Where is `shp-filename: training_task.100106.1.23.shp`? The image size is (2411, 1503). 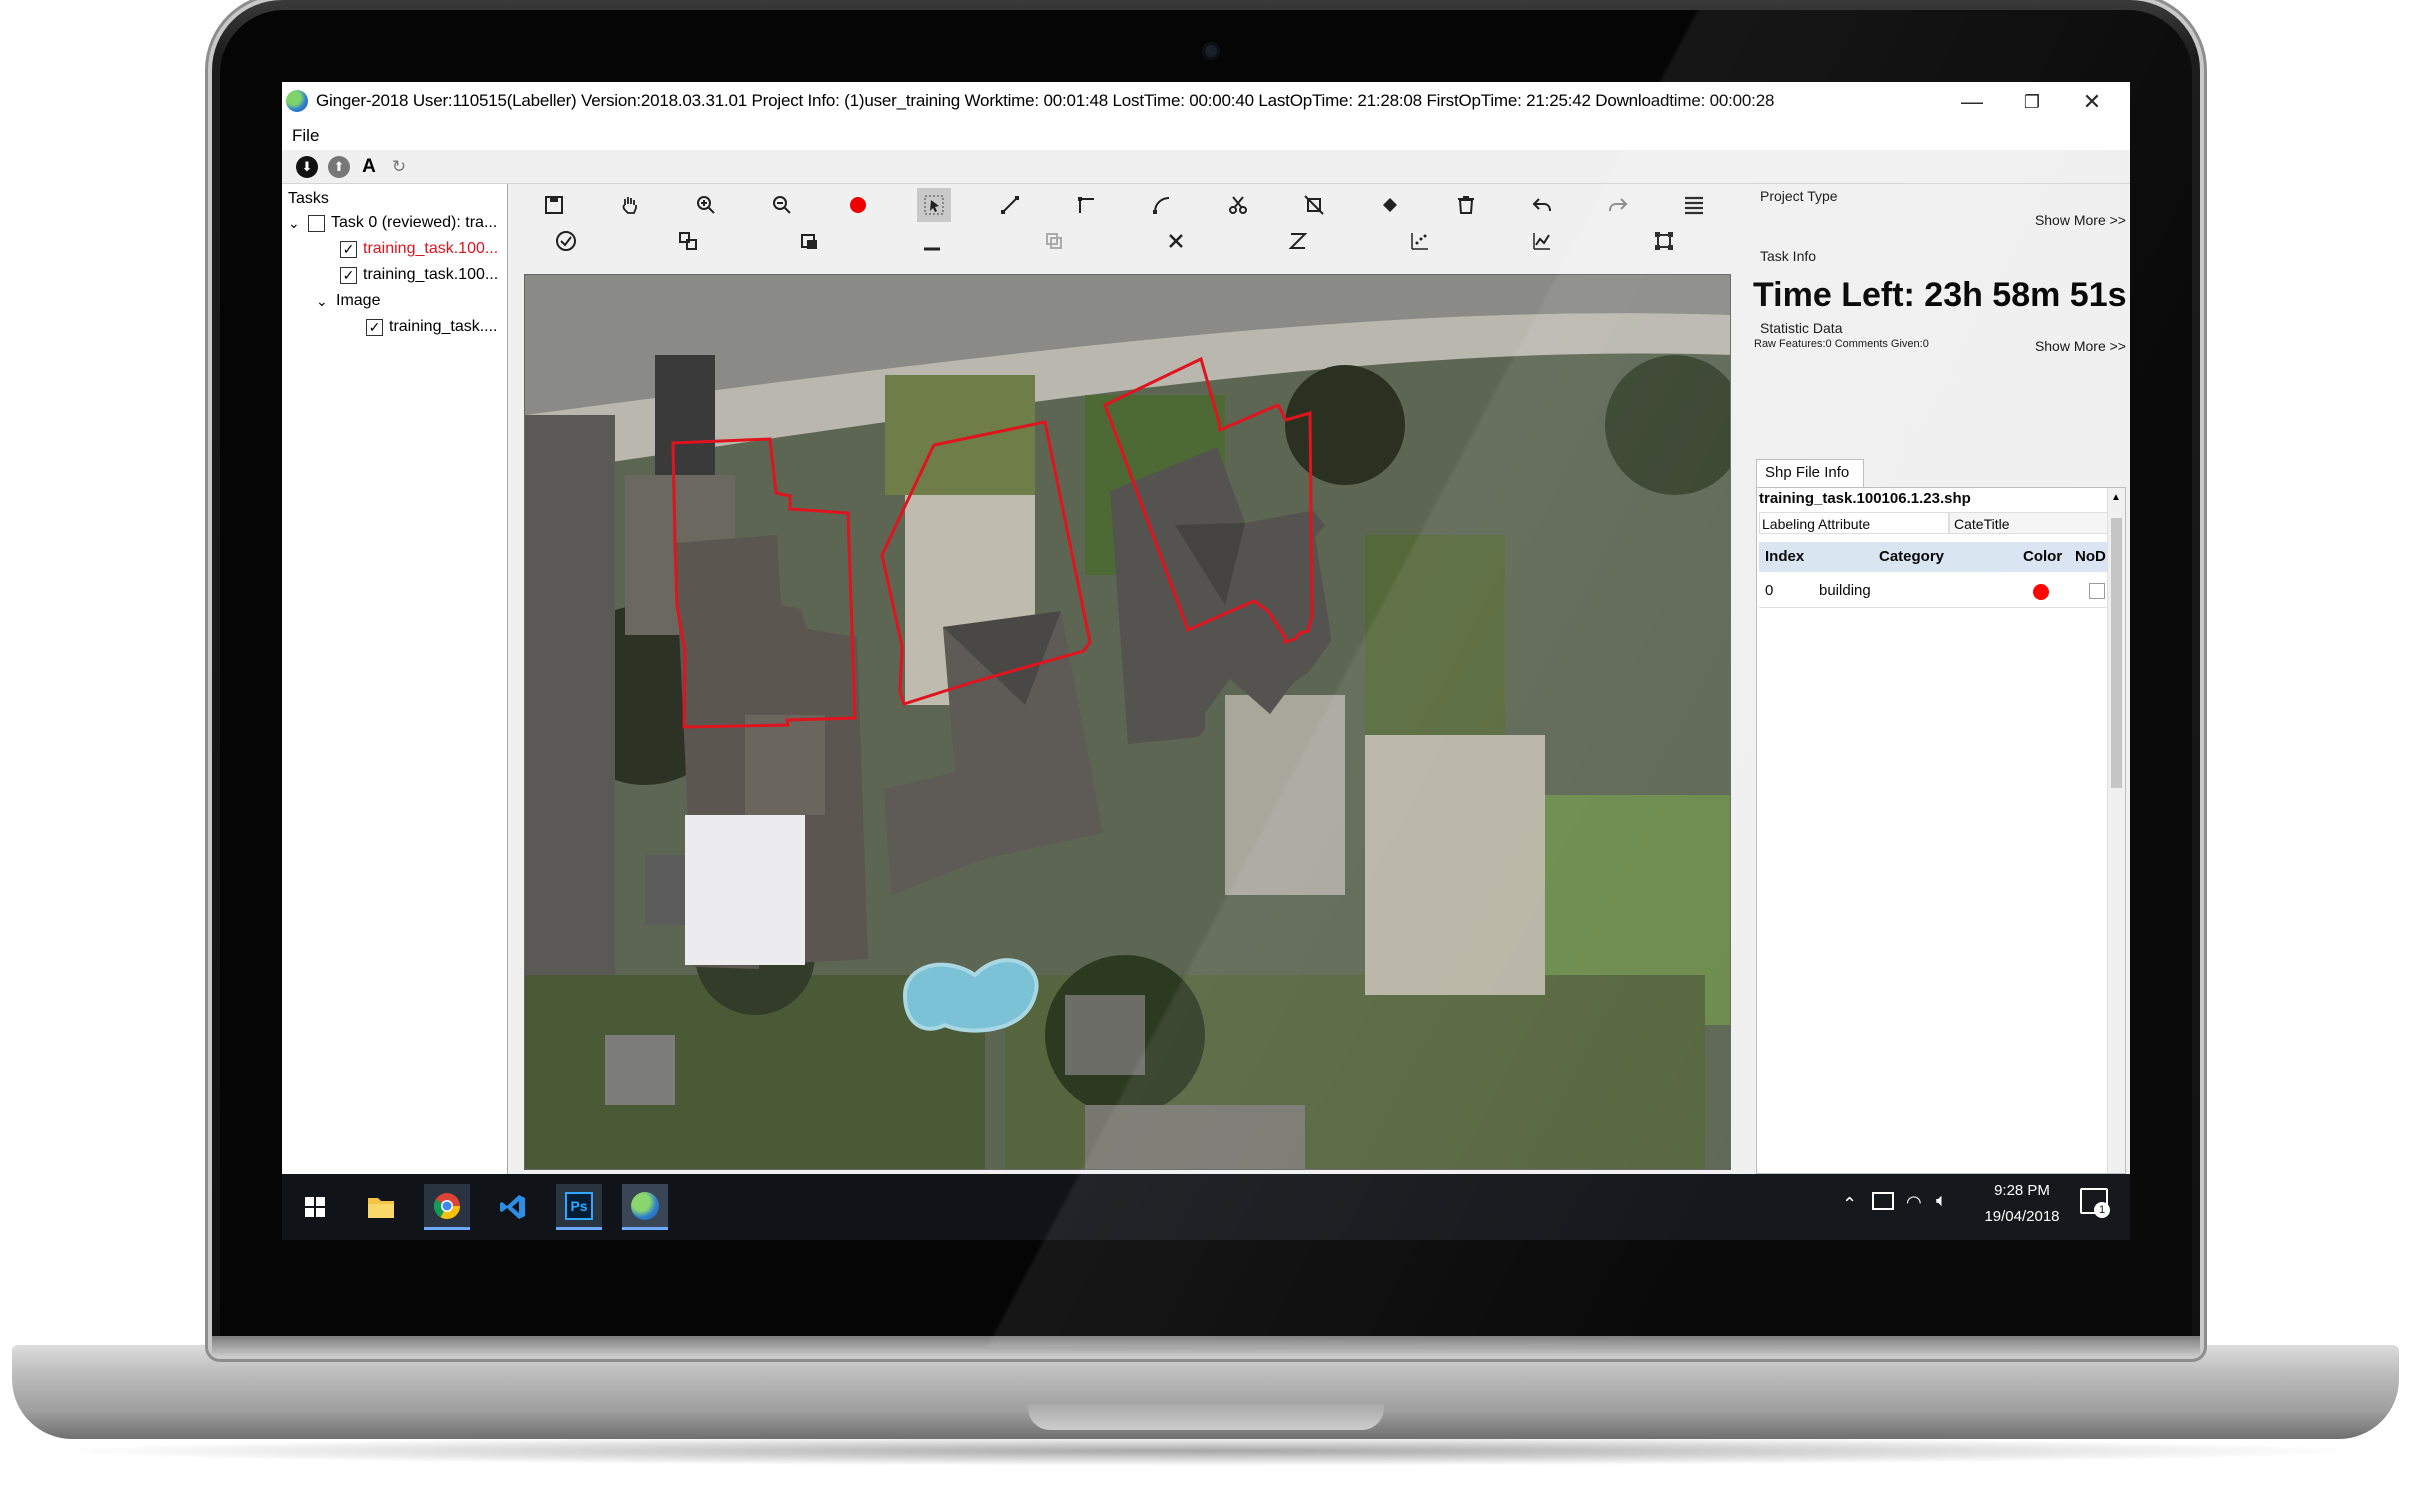 shp-filename: training_task.100106.1.23.shp is located at coordinates (1865, 498).